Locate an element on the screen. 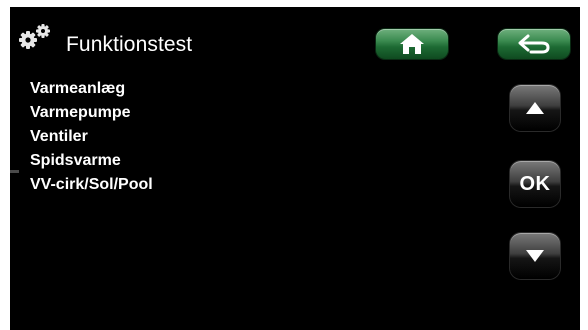  ok-button: OK is located at coordinates (535, 184).